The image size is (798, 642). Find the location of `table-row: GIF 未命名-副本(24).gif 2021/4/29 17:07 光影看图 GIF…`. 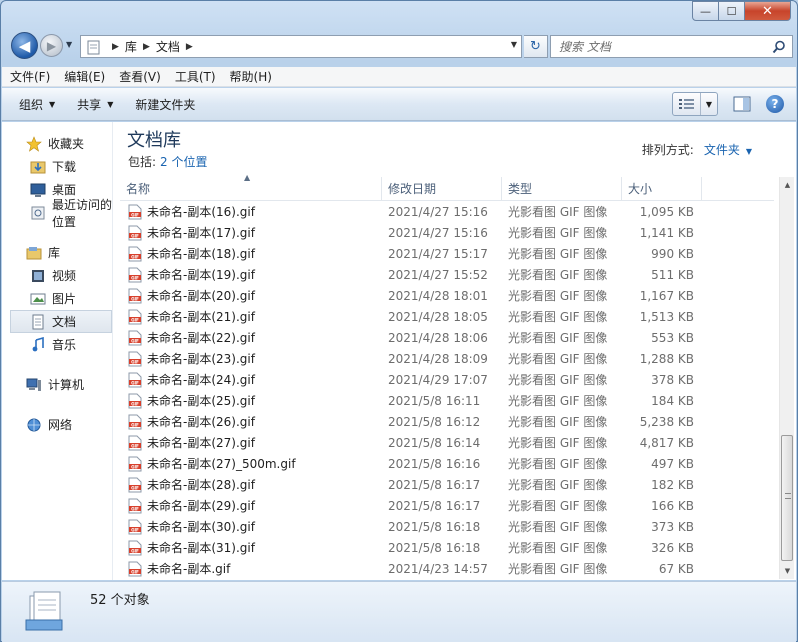

table-row: GIF 未命名-副本(24).gif 2021/4/29 17:07 光影看图 GIF… is located at coordinates (447, 379).